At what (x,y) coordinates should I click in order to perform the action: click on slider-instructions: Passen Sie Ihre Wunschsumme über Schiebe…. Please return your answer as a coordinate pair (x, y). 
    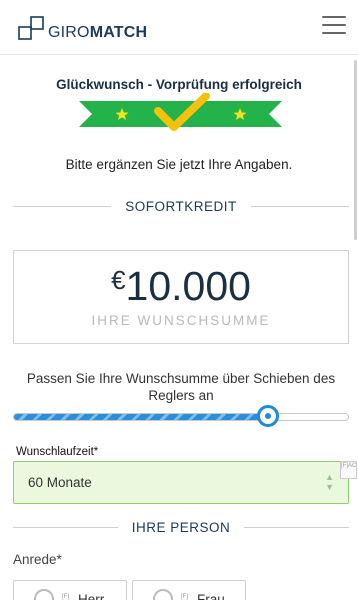
    Looking at the image, I should click on (181, 387).